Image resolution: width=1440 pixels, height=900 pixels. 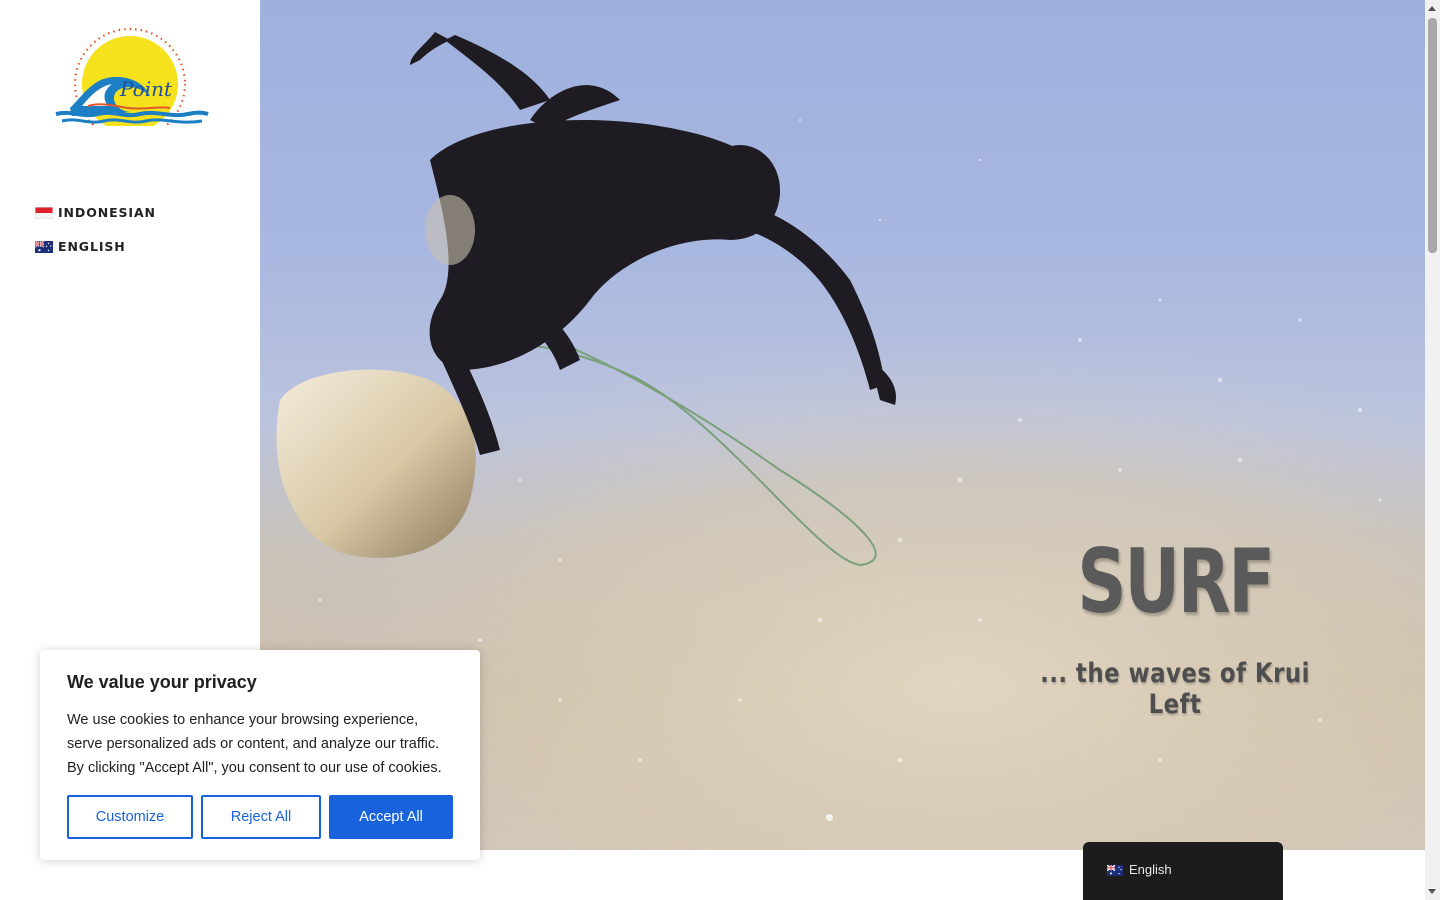 I want to click on cookie-title: We value your privacy, so click(x=162, y=682).